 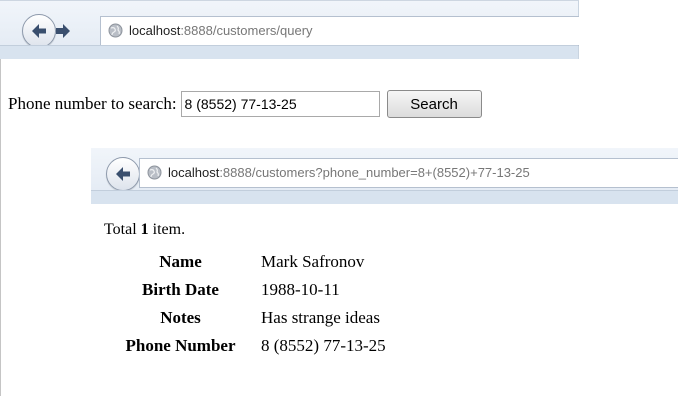 I want to click on search-form: Phone number to search: Search, so click(x=245, y=104).